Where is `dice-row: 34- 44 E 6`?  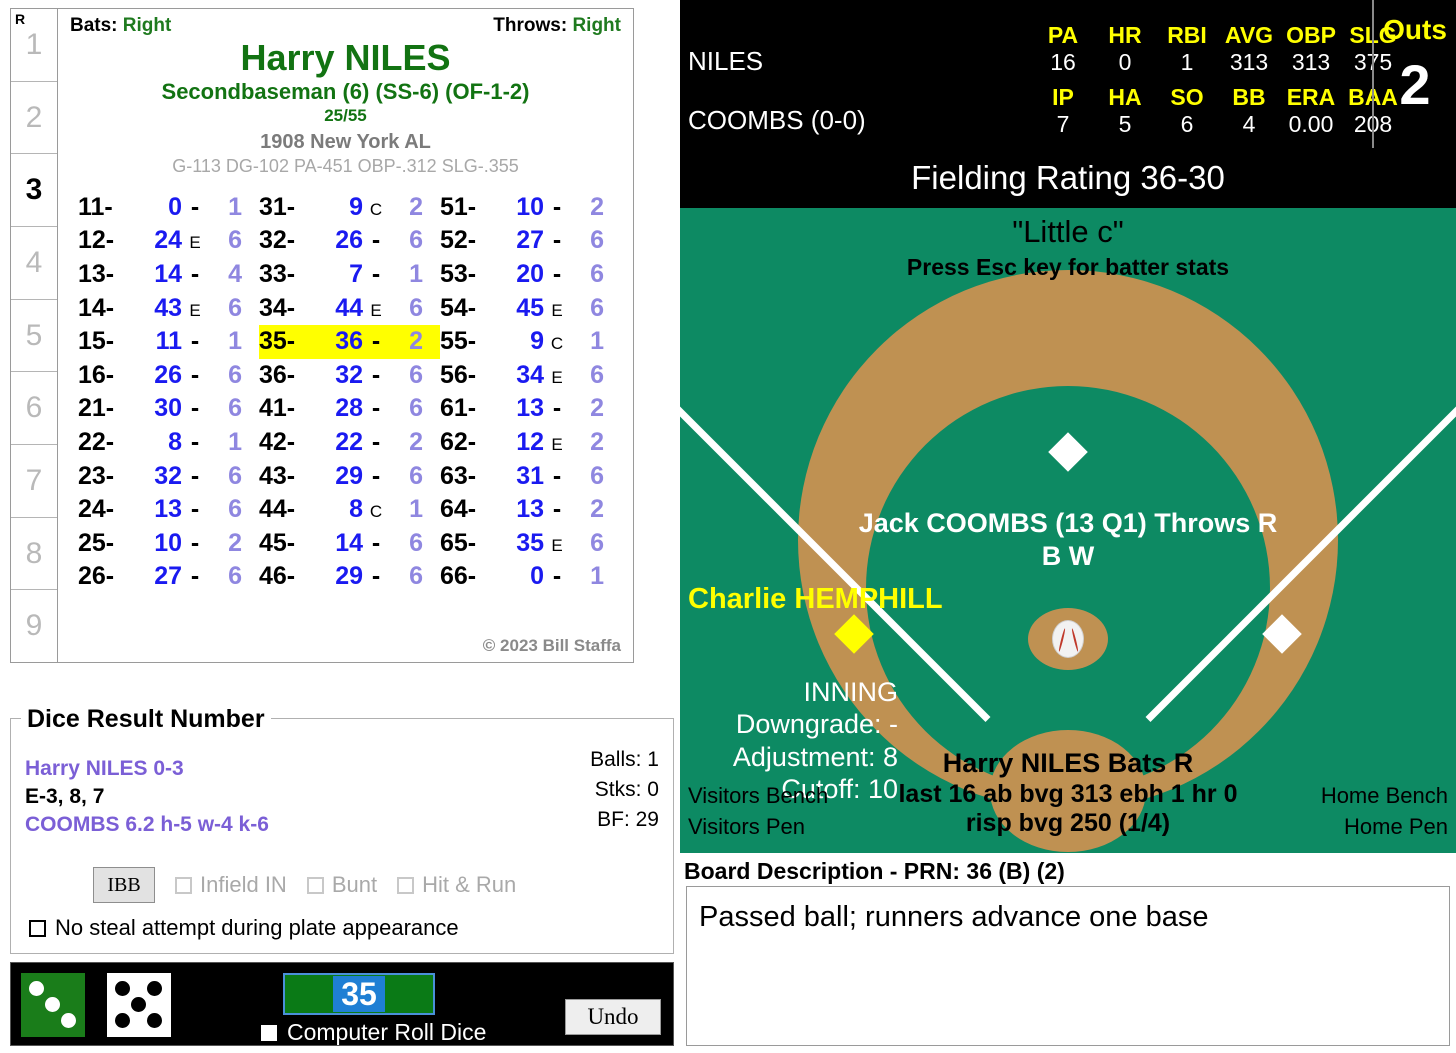
dice-row: 34- 44 E 6 is located at coordinates (349, 309).